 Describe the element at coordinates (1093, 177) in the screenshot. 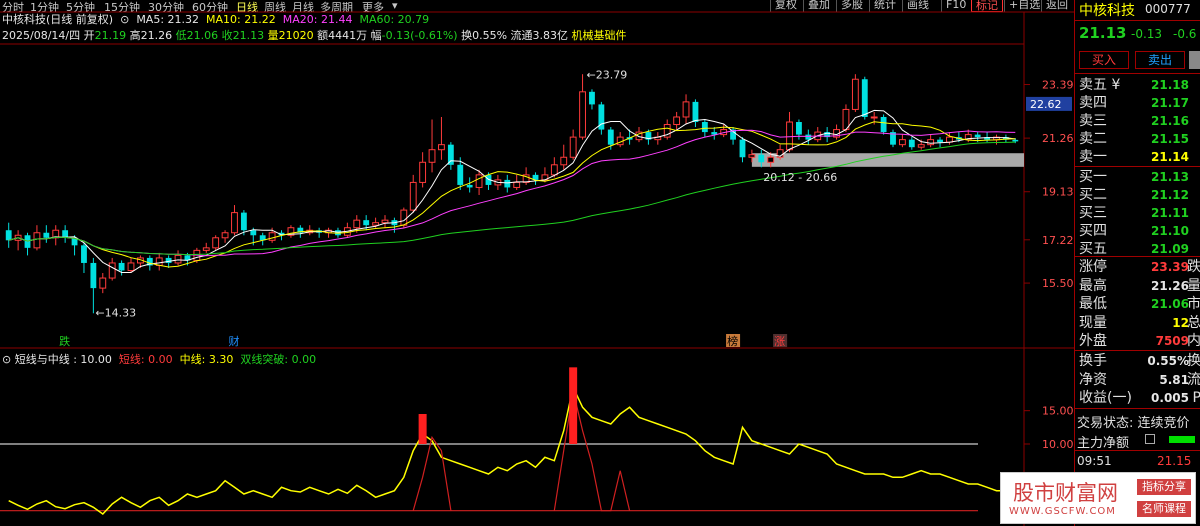

I see `bid-level-1-label: 买一` at that location.